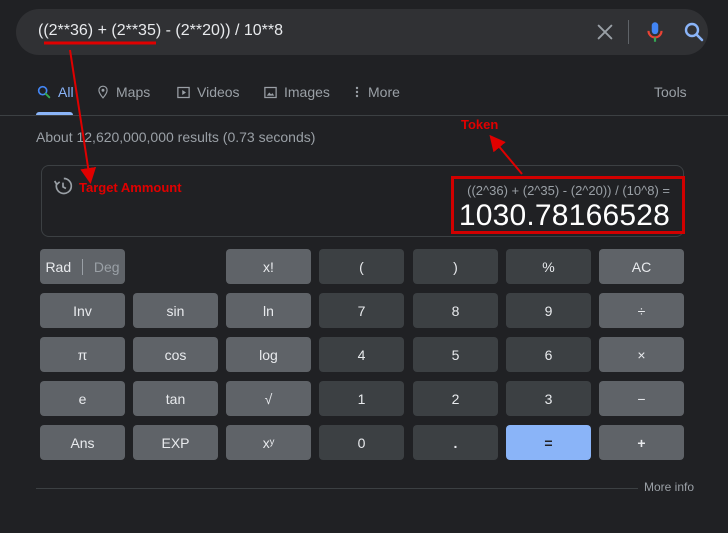 This screenshot has height=533, width=728. I want to click on digit-0-button: 0, so click(361, 442).